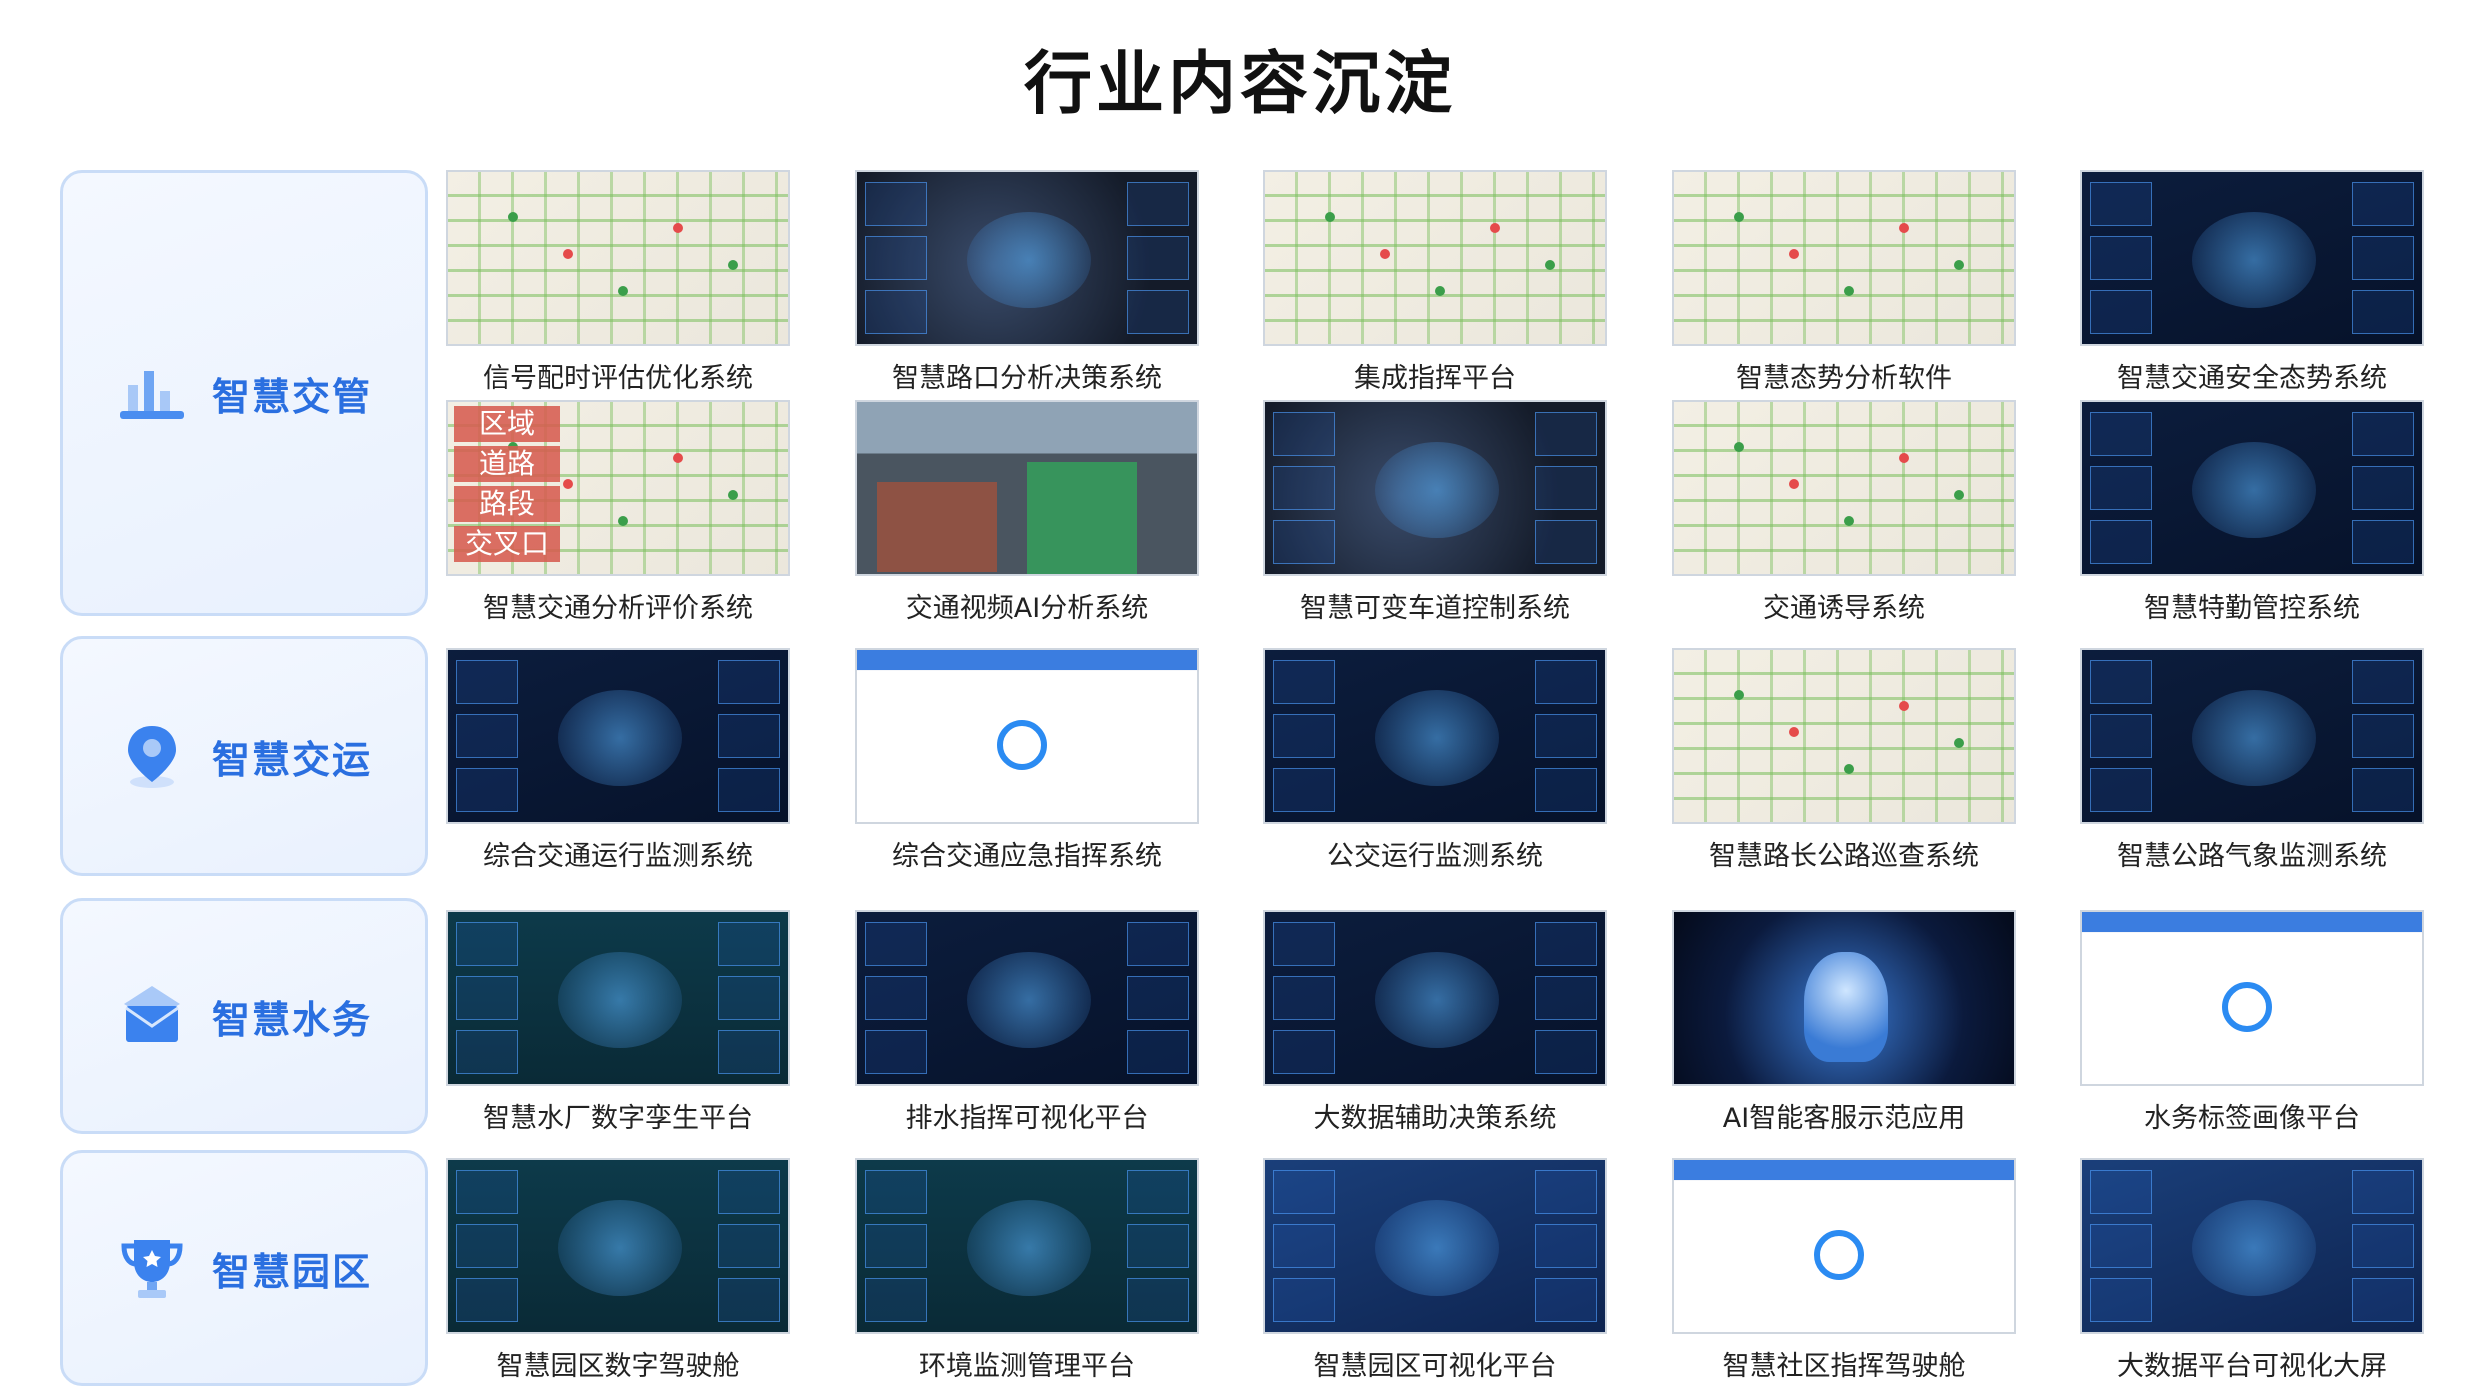  I want to click on screenshot-tile: 区域 道路 路段 交叉口 智慧交通分析评价系统, so click(618, 512).